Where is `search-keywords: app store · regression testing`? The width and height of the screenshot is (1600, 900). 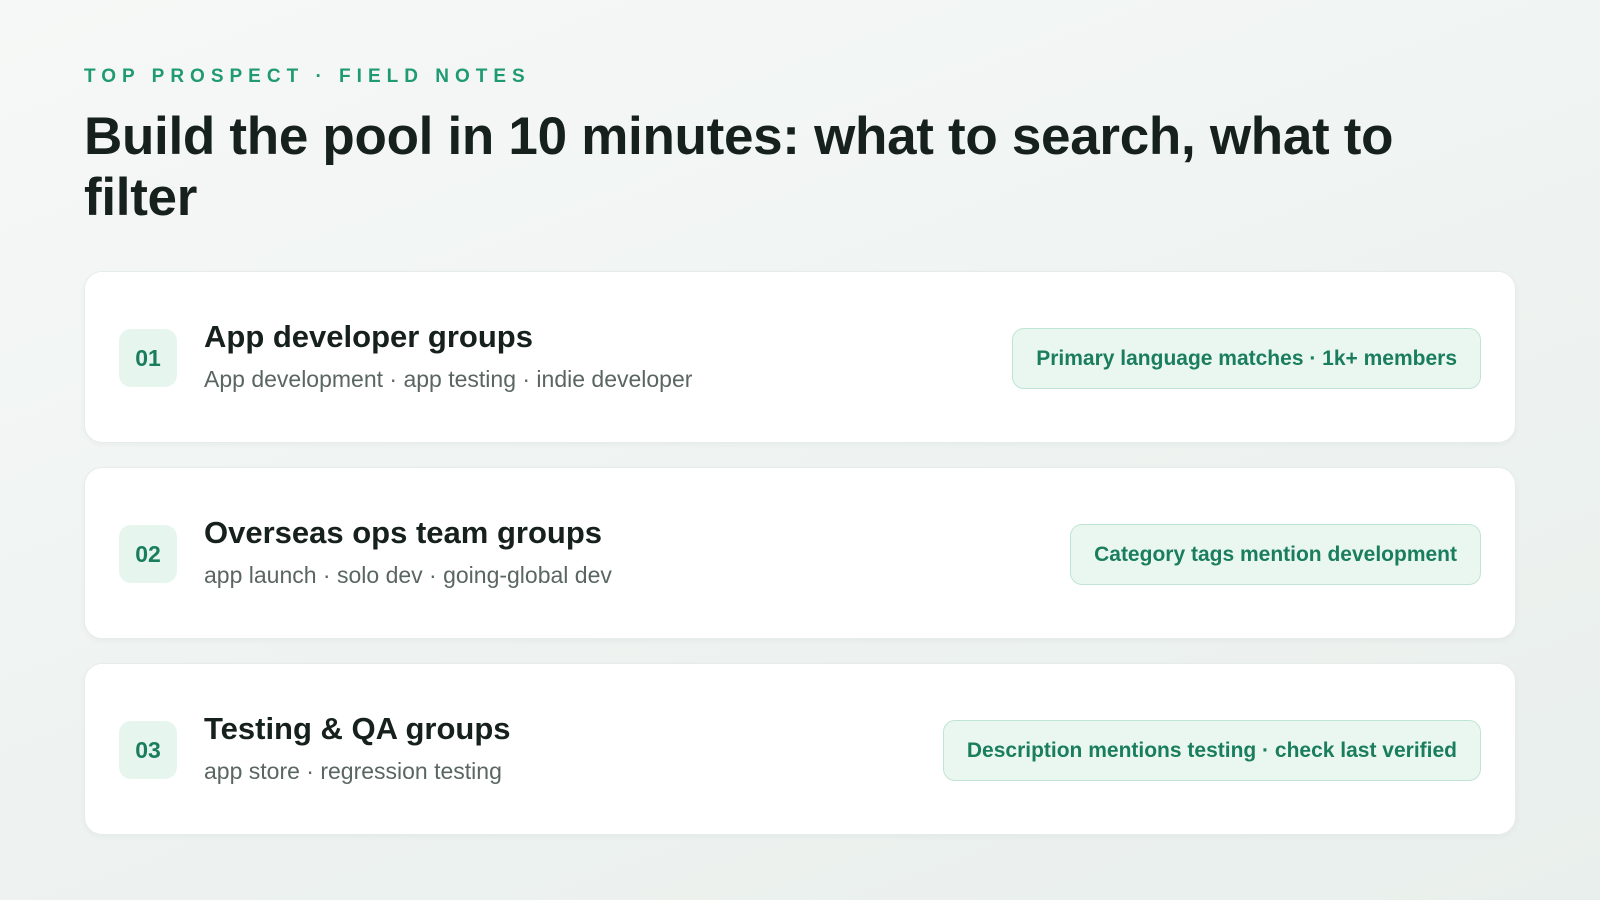 search-keywords: app store · regression testing is located at coordinates (353, 771).